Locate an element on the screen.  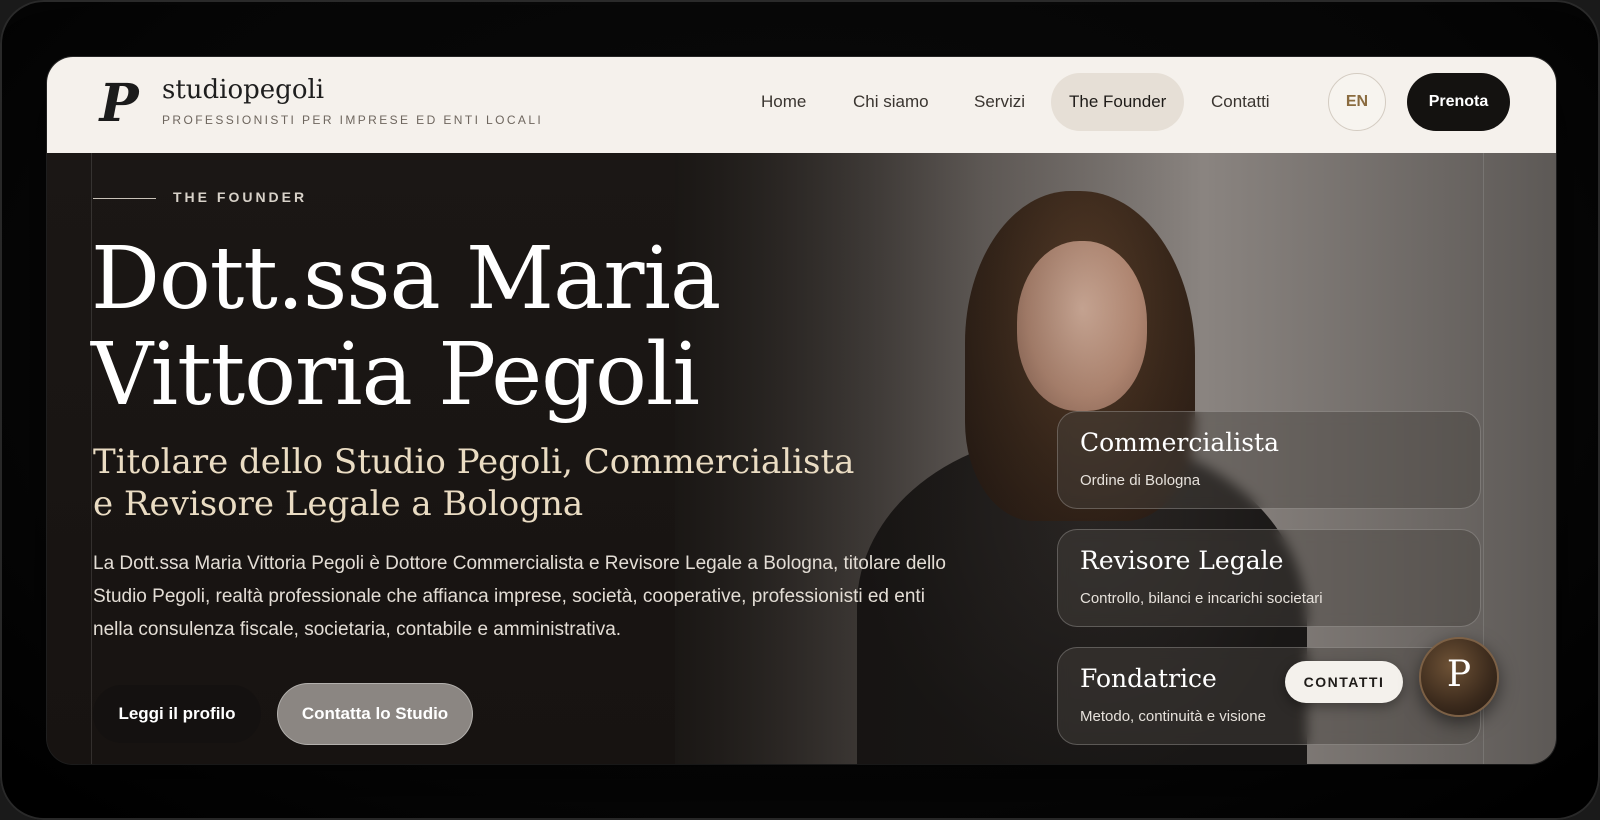
nav-servizi: Servizi is located at coordinates (999, 102).